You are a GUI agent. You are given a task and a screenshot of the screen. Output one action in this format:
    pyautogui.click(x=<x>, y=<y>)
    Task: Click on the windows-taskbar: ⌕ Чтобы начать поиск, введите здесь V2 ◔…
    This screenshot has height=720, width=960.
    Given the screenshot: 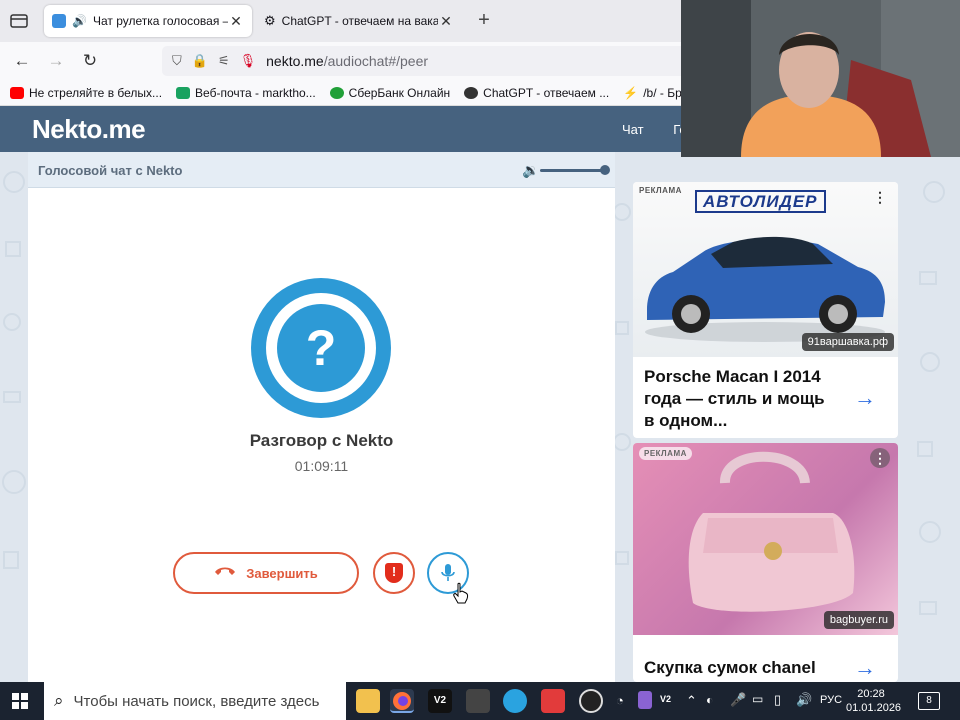 What is the action you would take?
    pyautogui.click(x=480, y=701)
    